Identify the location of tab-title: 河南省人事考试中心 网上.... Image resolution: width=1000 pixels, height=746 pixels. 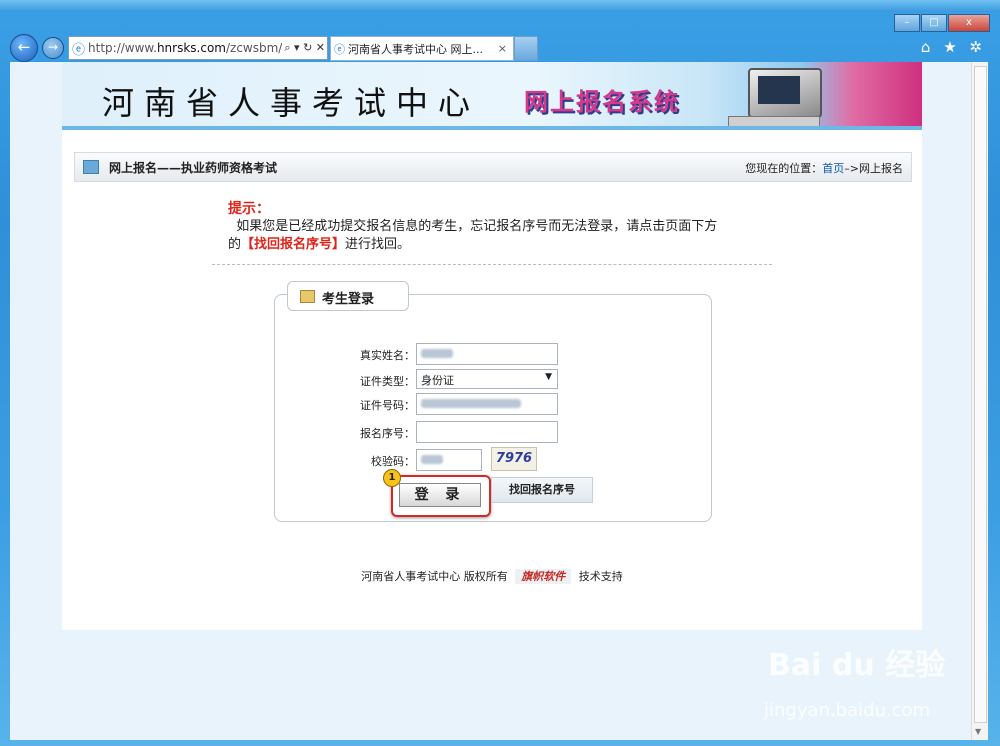
(415, 49).